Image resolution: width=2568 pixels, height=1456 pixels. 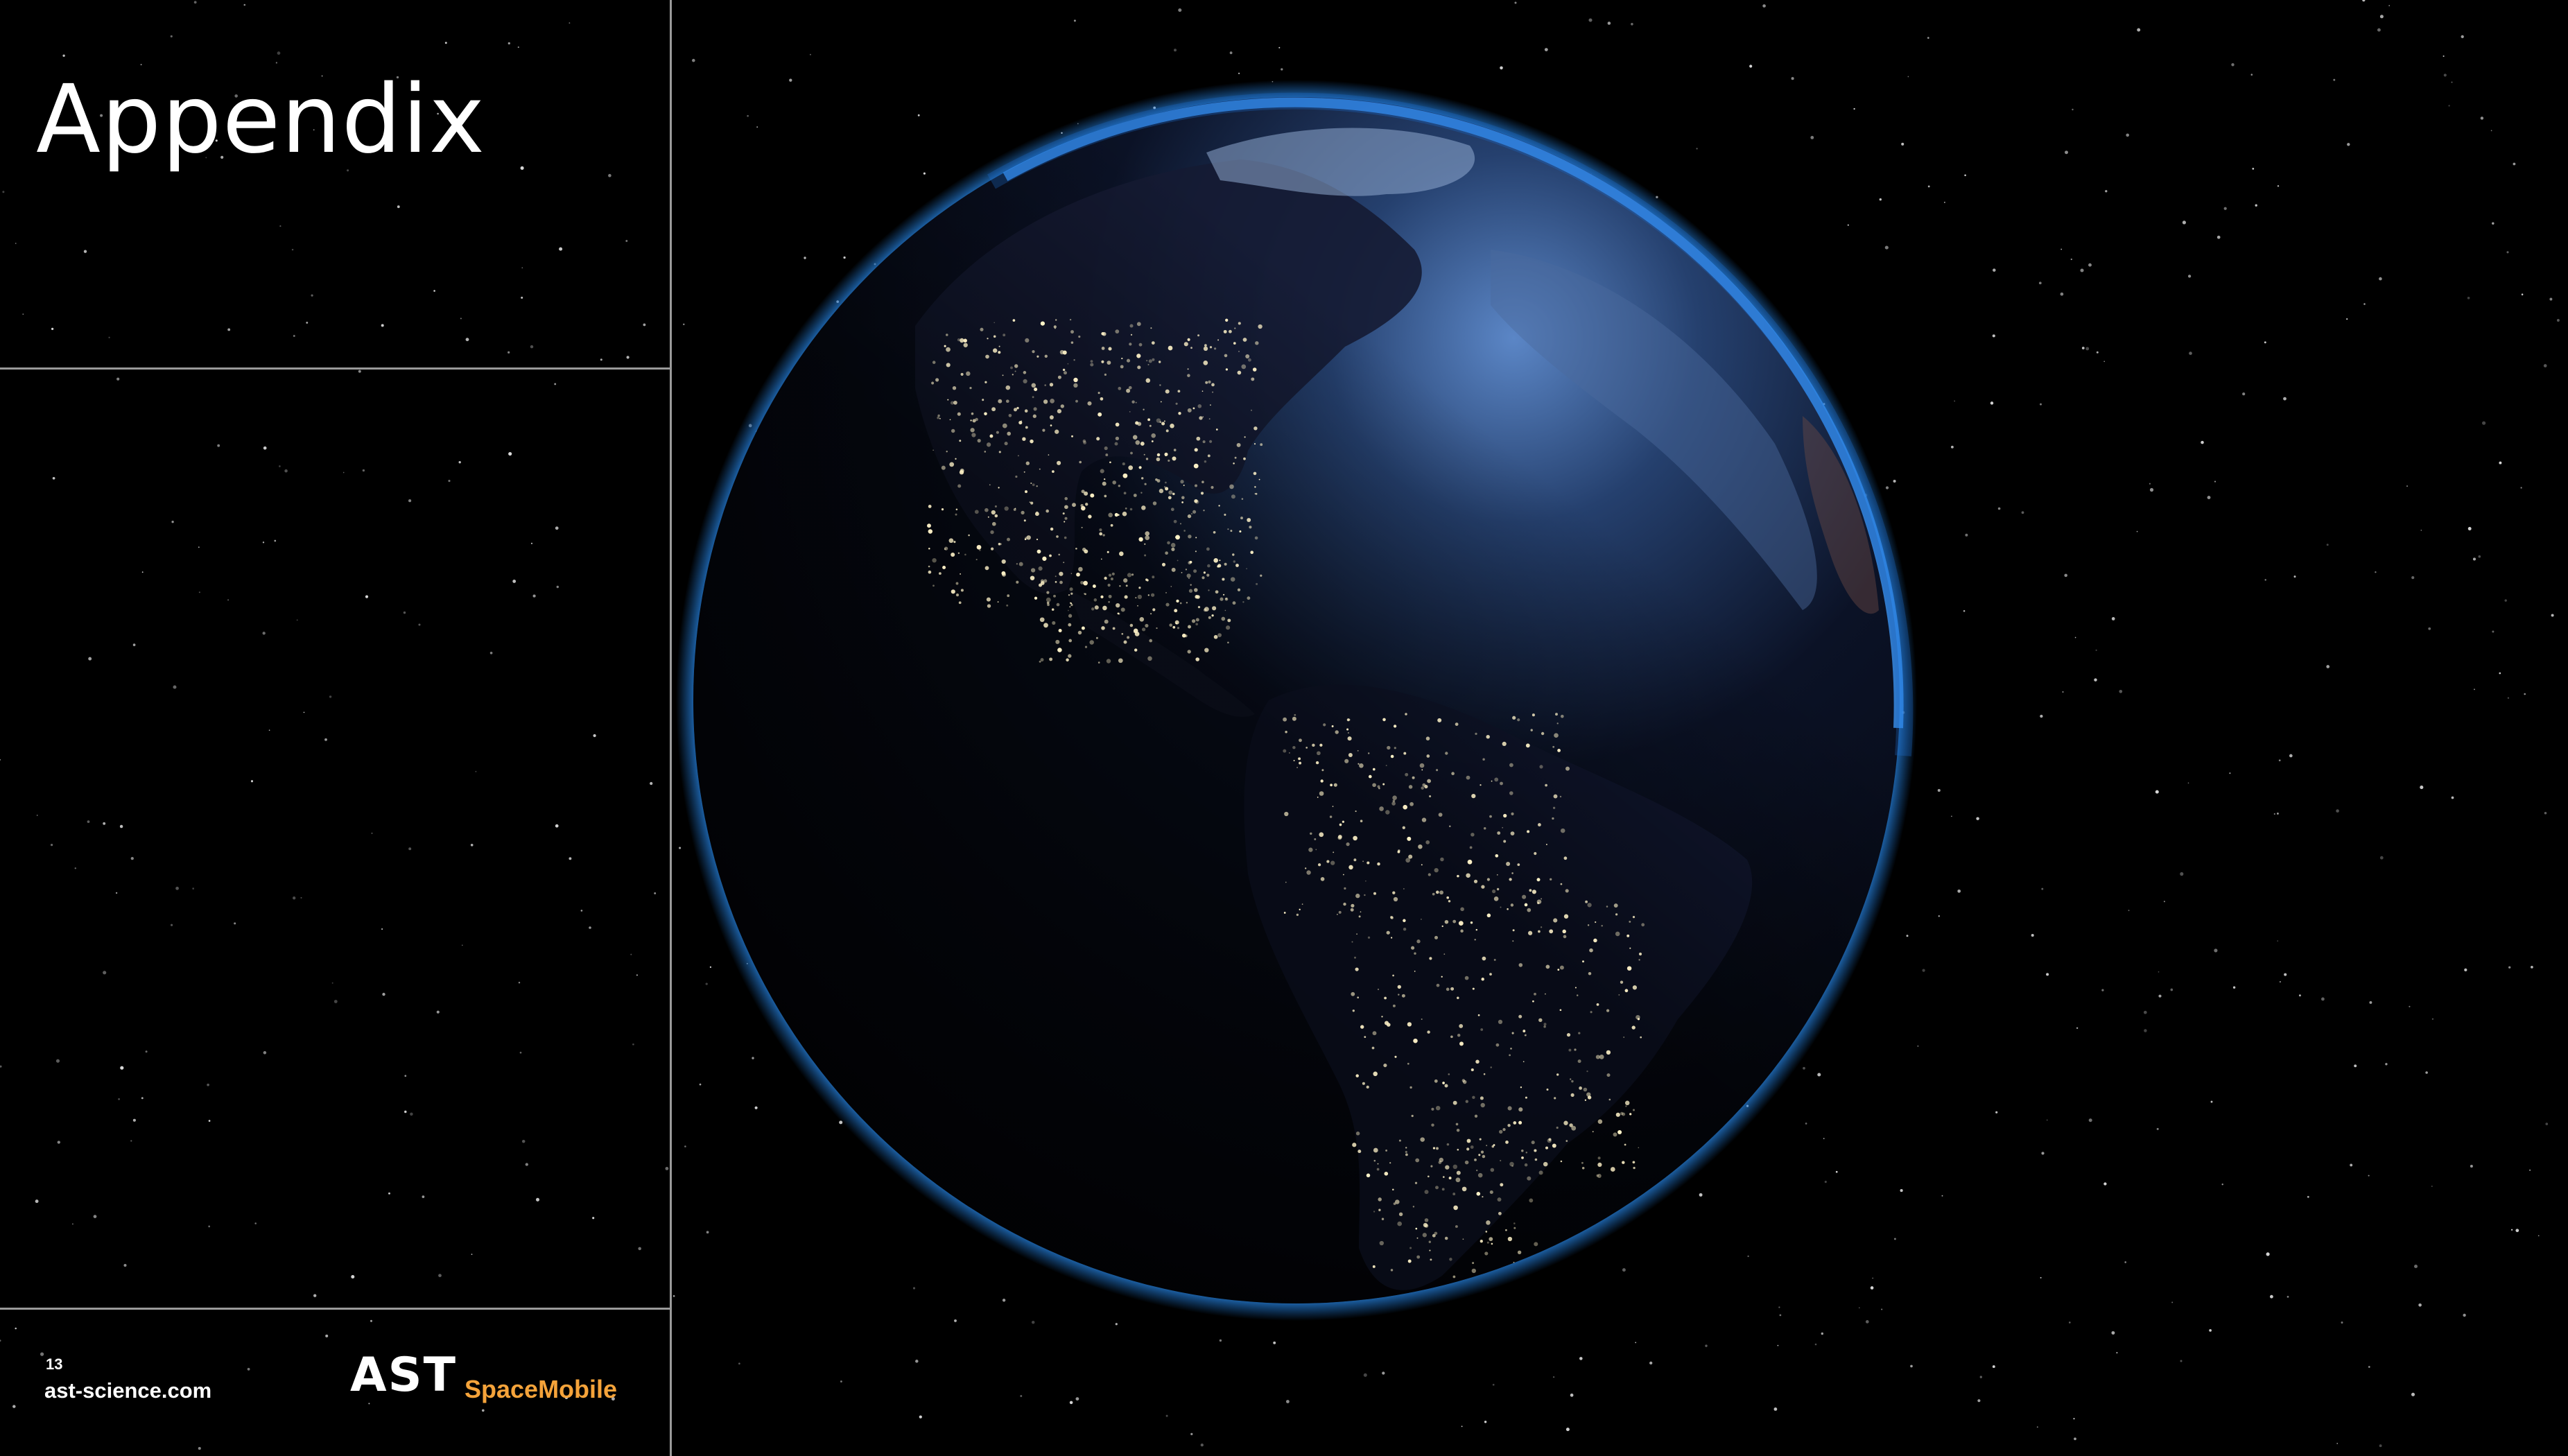 What do you see at coordinates (403, 1377) in the screenshot?
I see `logo-primary-text: AST` at bounding box center [403, 1377].